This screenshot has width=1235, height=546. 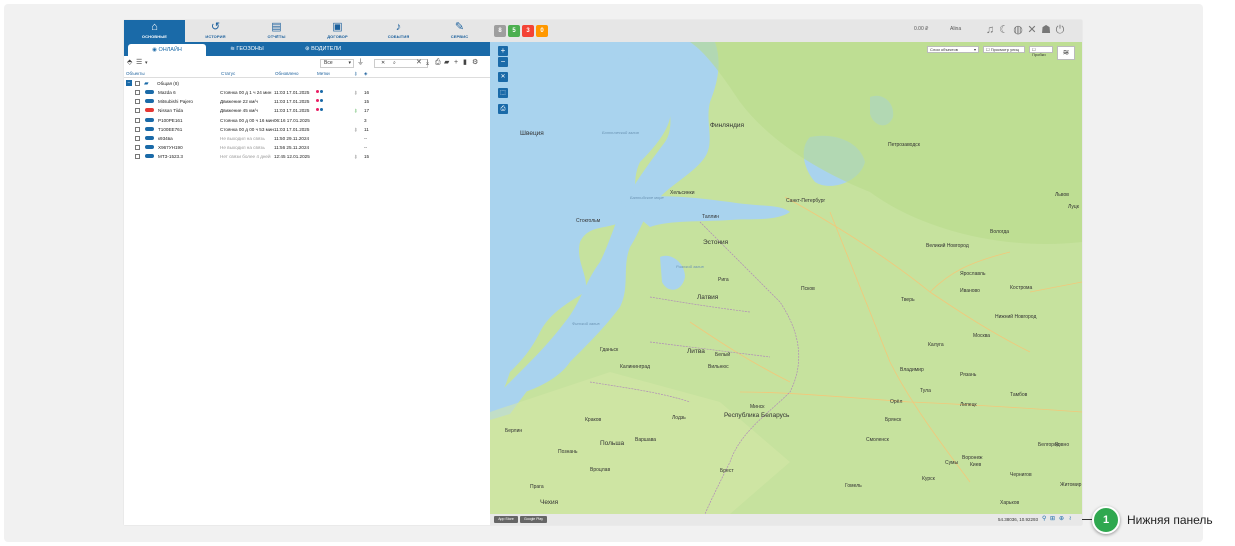 I want to click on tab-contract: ▣ ДОГОВОР, so click(x=337, y=31).